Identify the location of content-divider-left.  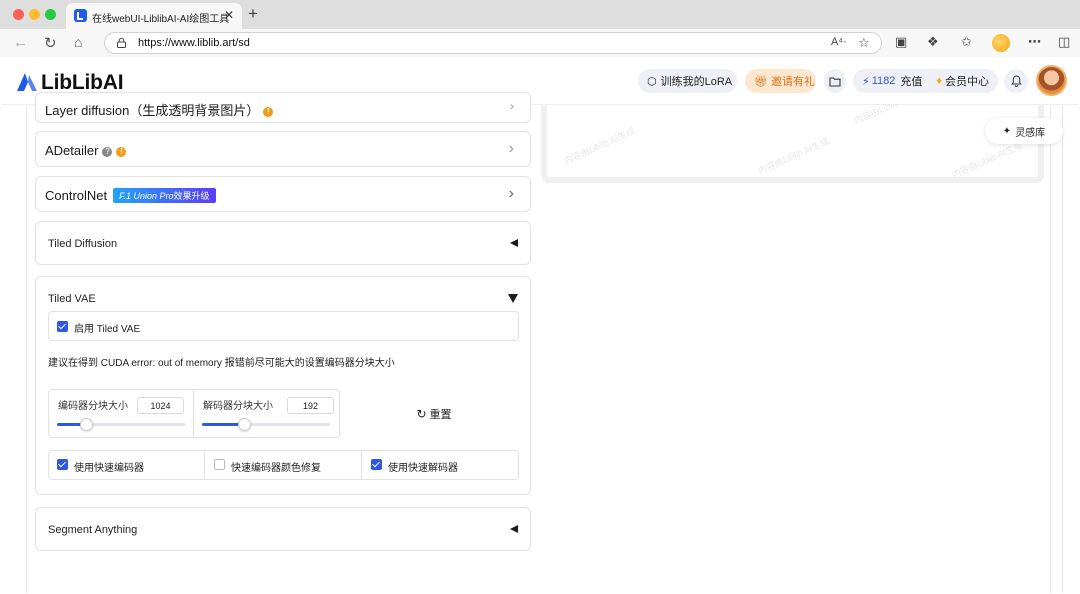
(26, 349).